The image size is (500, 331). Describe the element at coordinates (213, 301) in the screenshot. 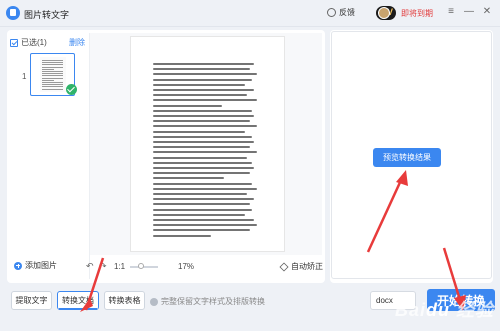

I see `mode-hint-text: 完整保留文字样式及排版转换` at that location.